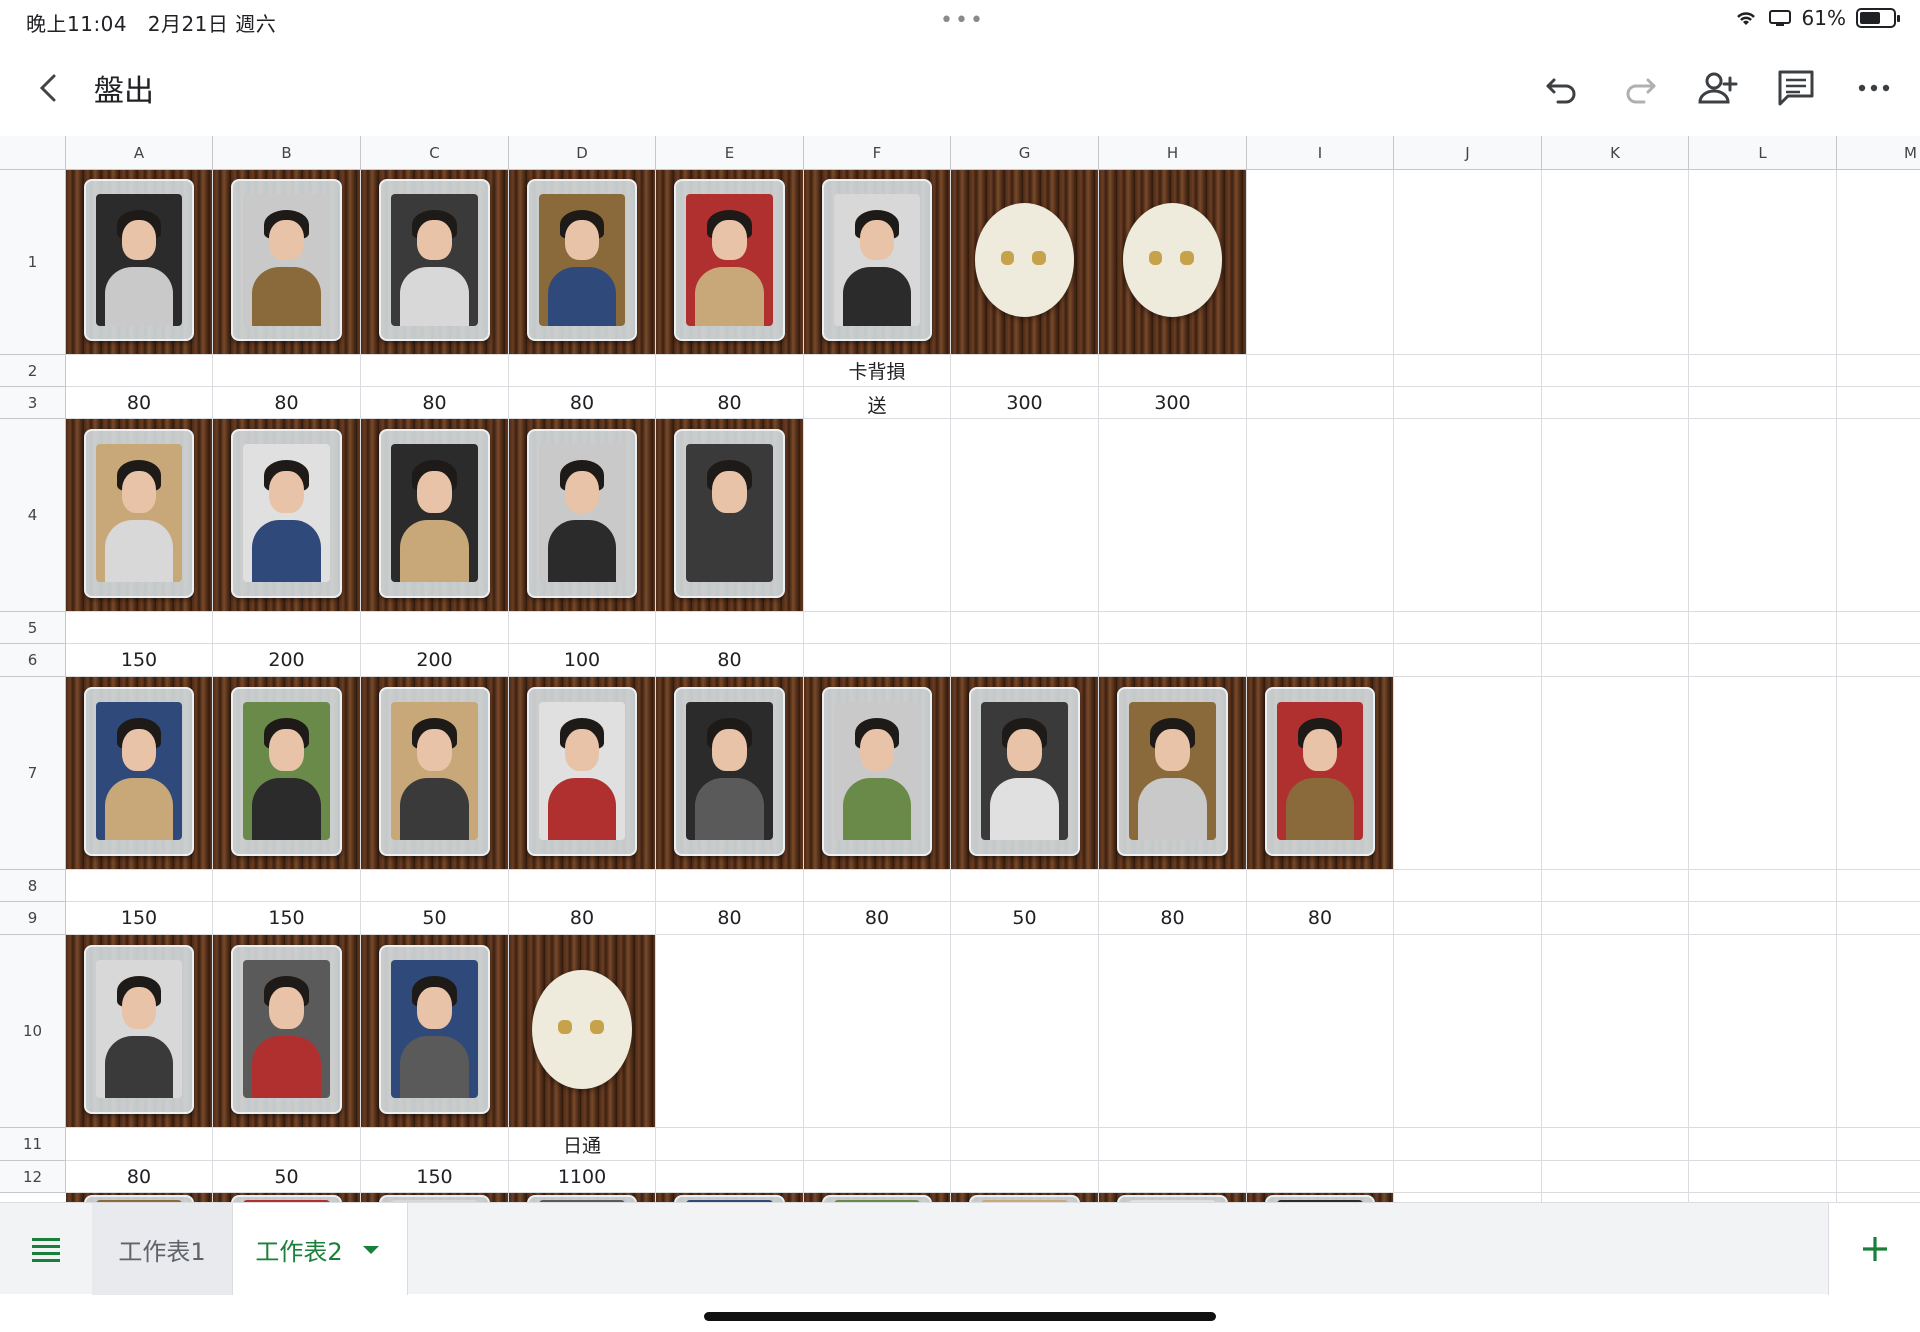 The width and height of the screenshot is (1920, 1332). Describe the element at coordinates (1878, 1197) in the screenshot. I see `cell-M13` at that location.